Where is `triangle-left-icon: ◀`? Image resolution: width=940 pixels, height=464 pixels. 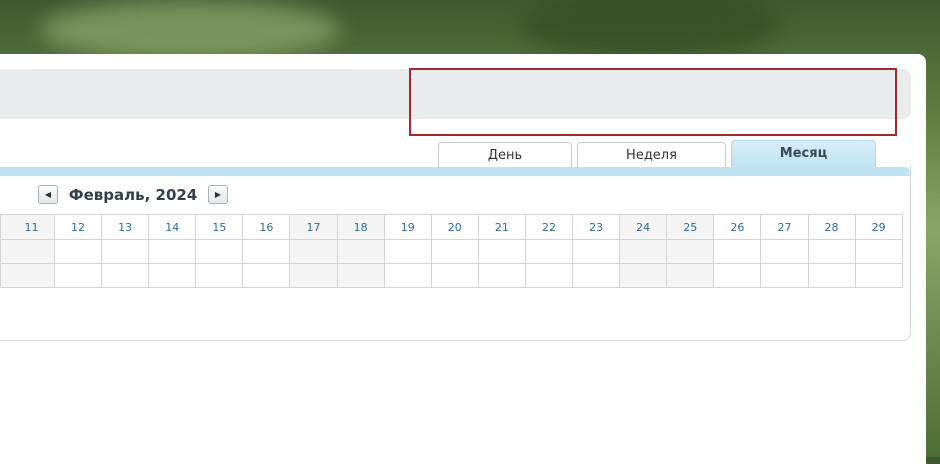
triangle-left-icon: ◀ is located at coordinates (48, 194).